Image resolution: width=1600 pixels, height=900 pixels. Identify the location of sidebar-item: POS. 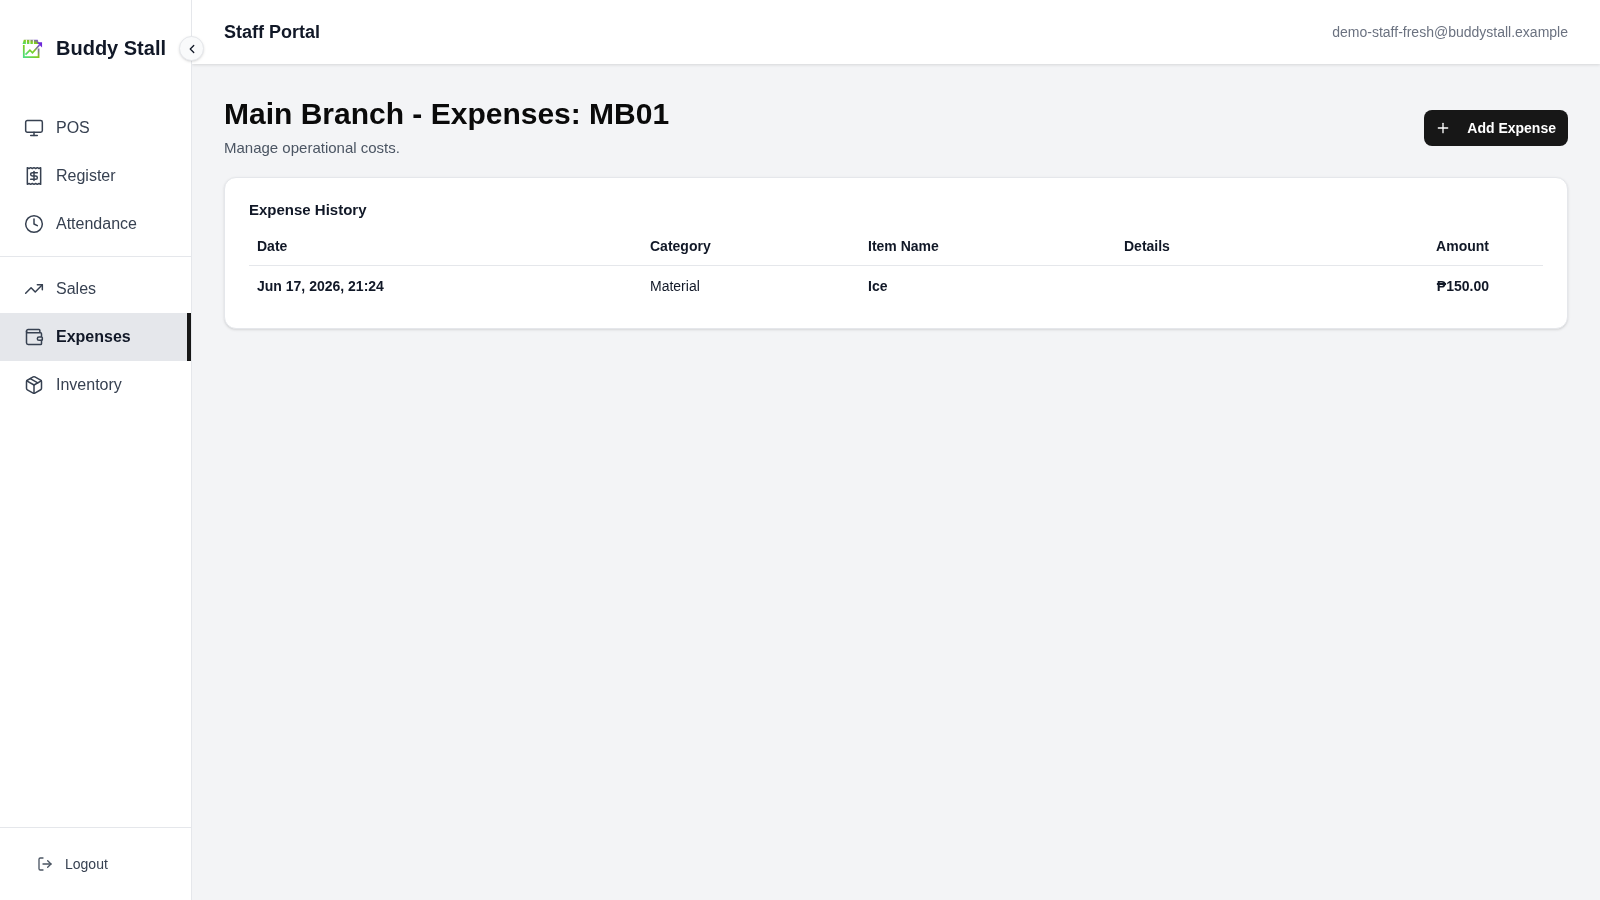
(95, 128).